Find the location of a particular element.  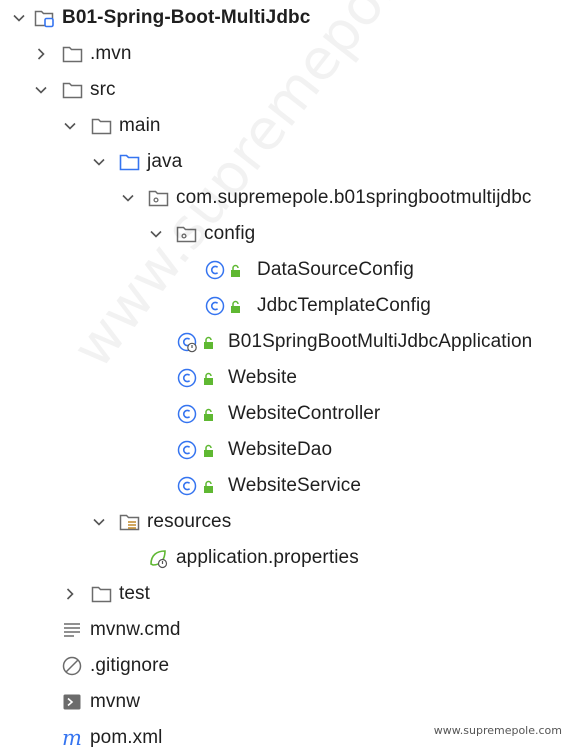

tree-row-java: java is located at coordinates (284, 162).